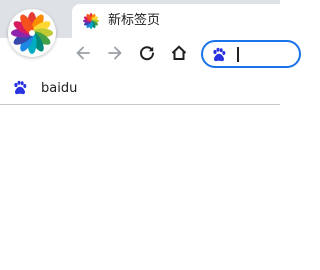  I want to click on forward-arrow-icon, so click(115, 55).